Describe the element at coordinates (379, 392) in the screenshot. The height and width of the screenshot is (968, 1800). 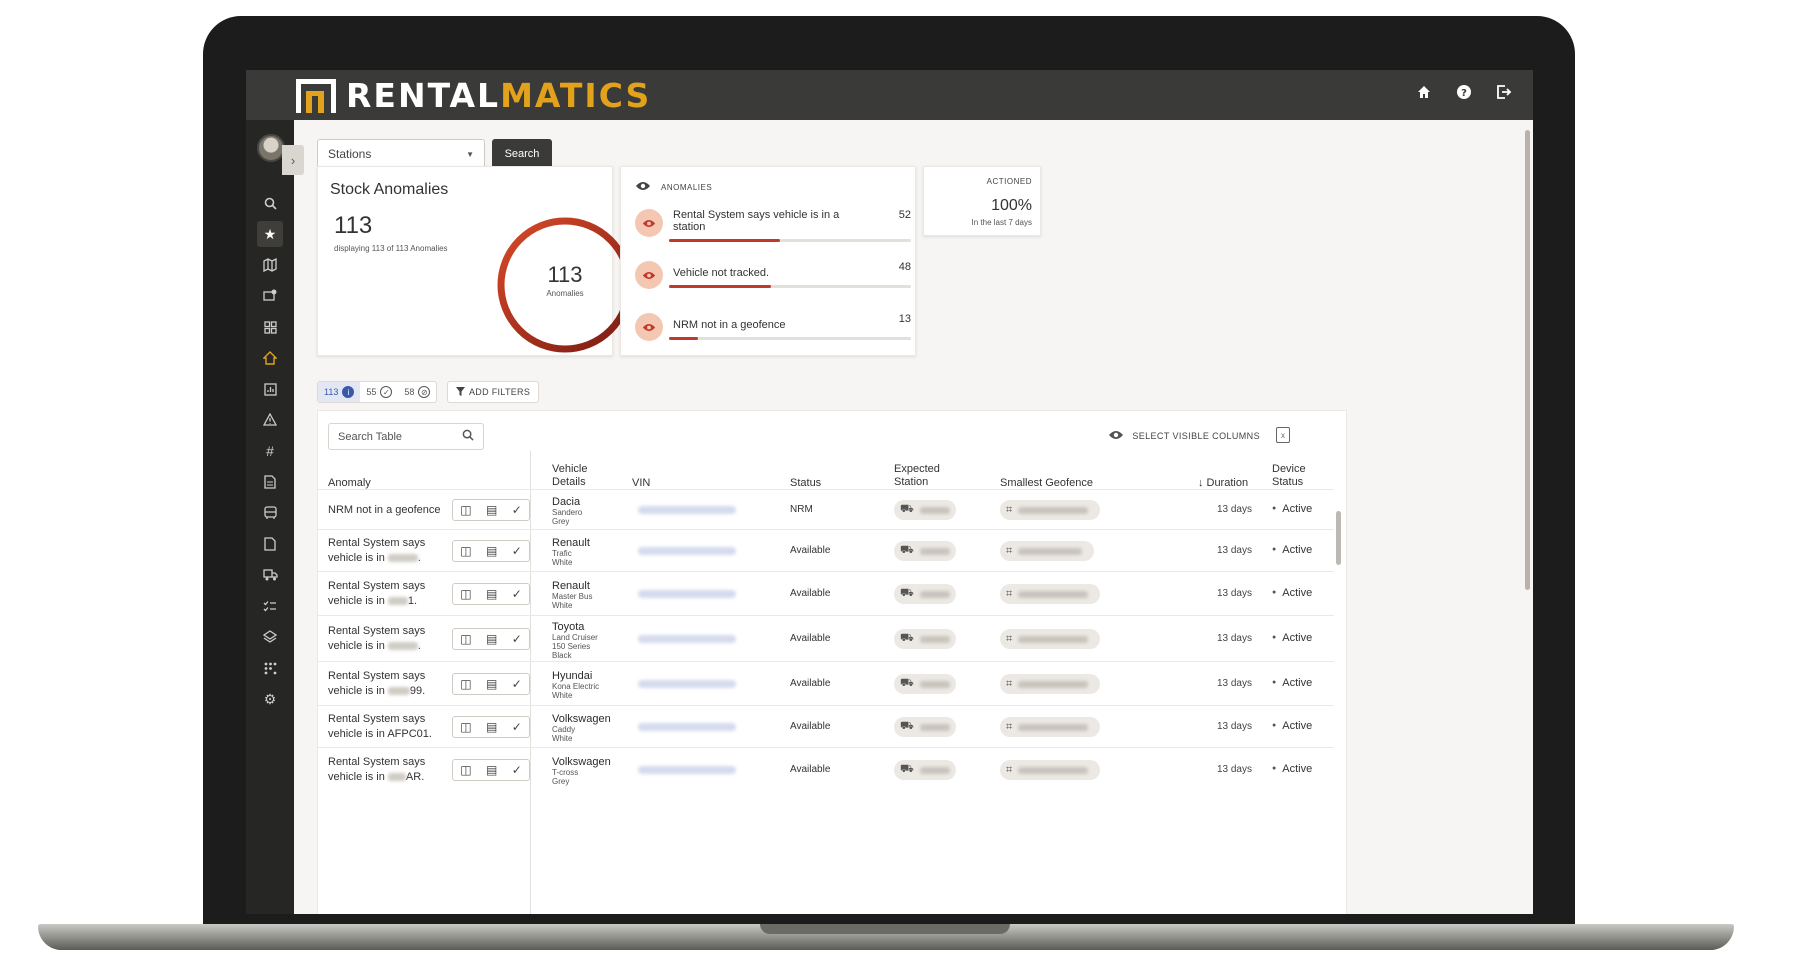
I see `chip-actioned: 55 ✓` at that location.